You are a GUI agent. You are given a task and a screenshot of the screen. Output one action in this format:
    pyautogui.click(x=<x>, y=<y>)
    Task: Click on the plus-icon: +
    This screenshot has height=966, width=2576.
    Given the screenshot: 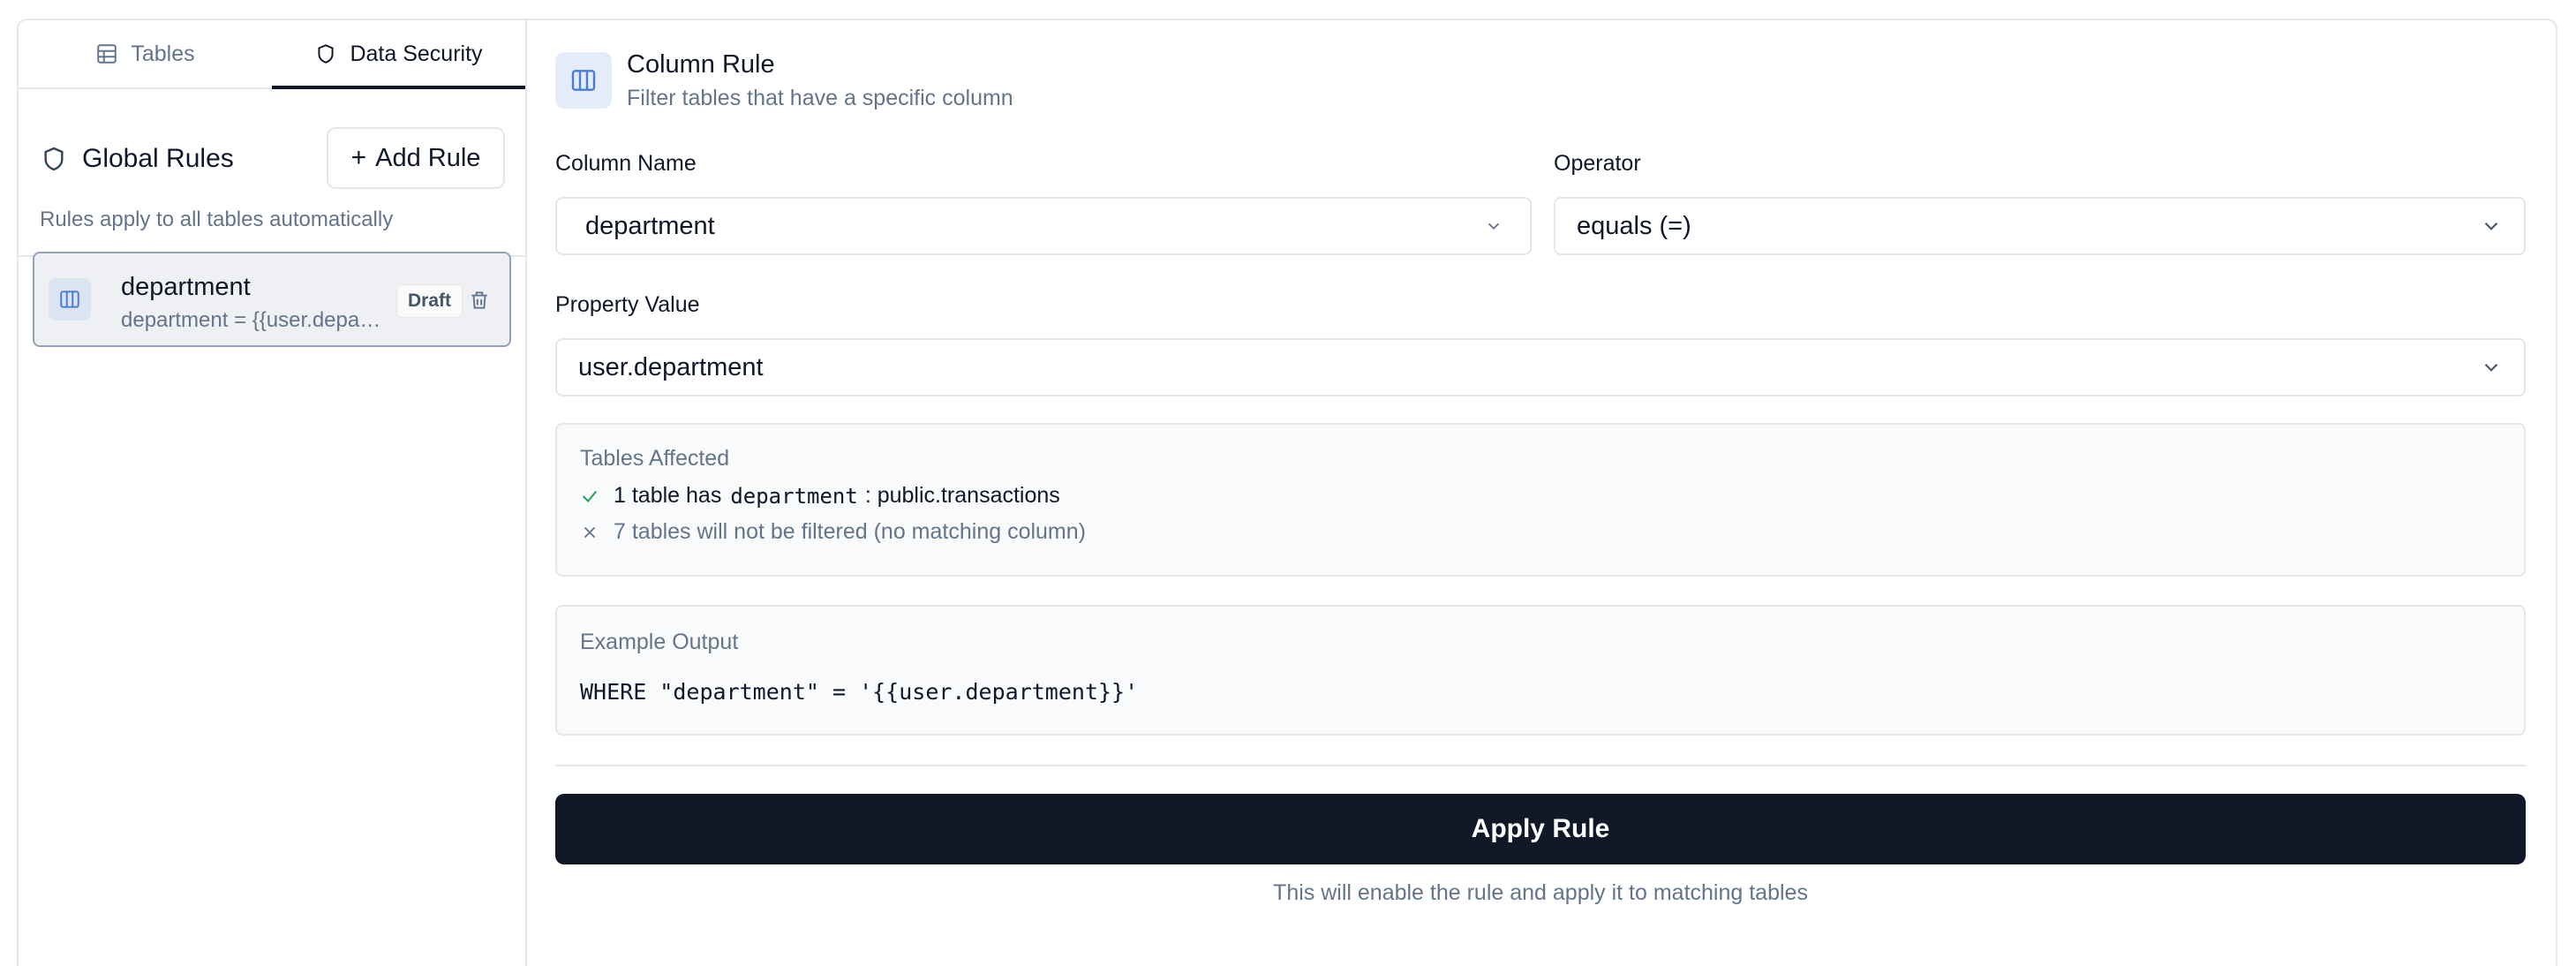 What is the action you would take?
    pyautogui.click(x=359, y=157)
    